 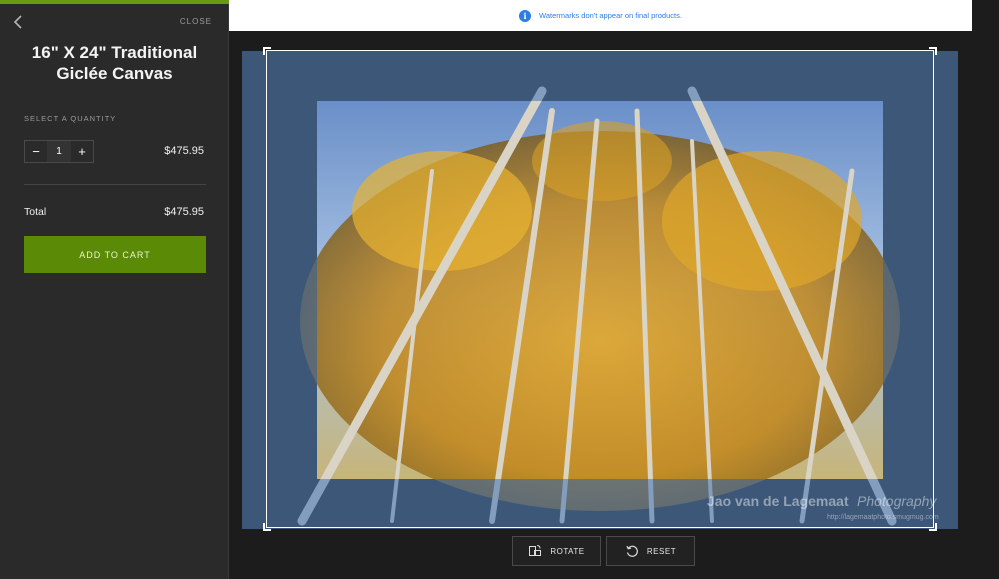 I want to click on add-to-cart-button: ADD TO CART, so click(x=115, y=254).